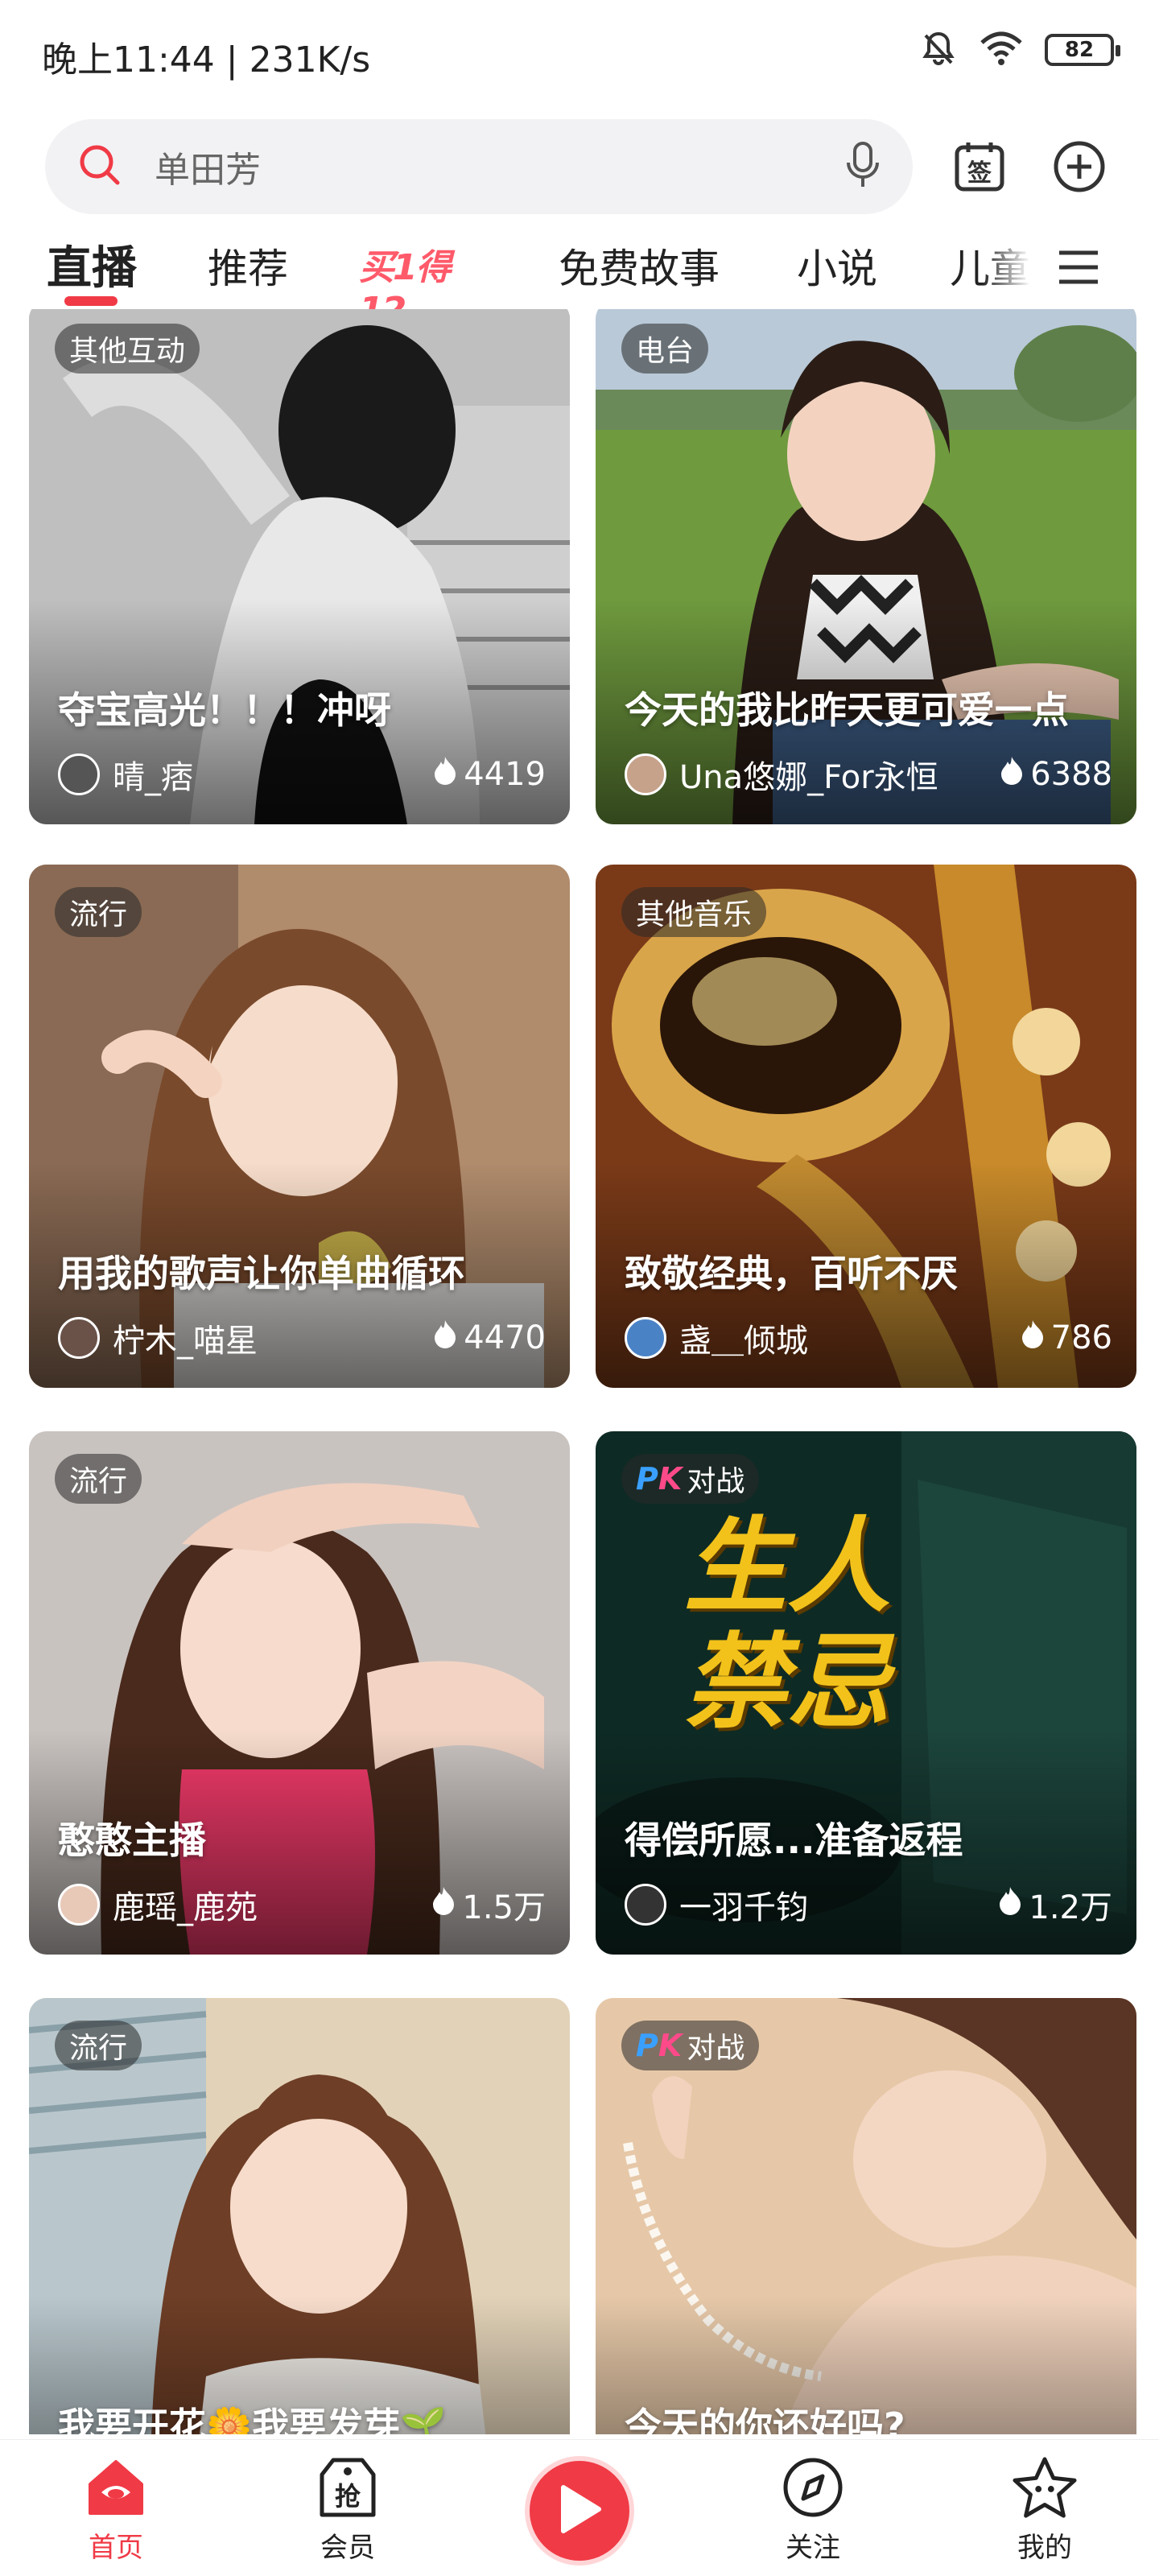 The width and height of the screenshot is (1159, 2576). Describe the element at coordinates (348, 2496) in the screenshot. I see `svg-text: 抢` at that location.